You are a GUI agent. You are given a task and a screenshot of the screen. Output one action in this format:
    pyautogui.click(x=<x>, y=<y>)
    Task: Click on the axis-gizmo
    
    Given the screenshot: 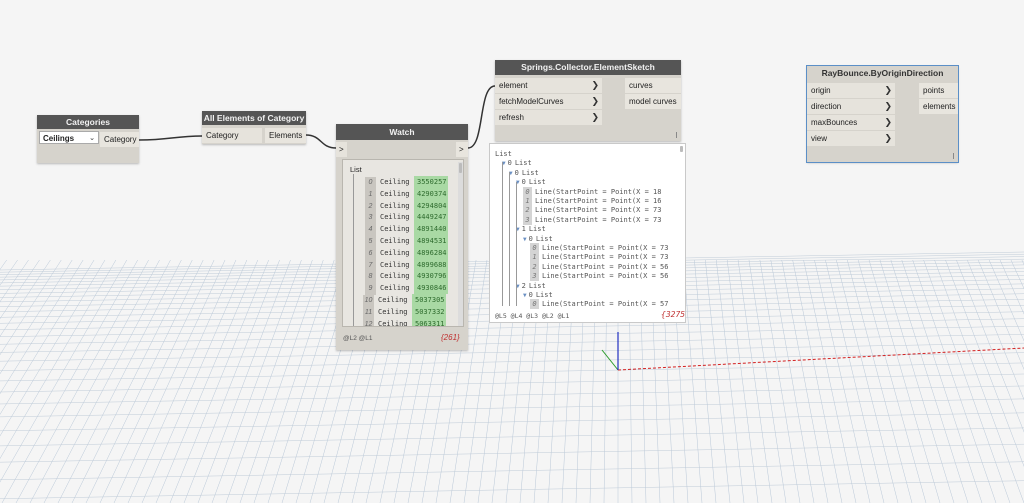 What is the action you would take?
    pyautogui.click(x=812, y=351)
    